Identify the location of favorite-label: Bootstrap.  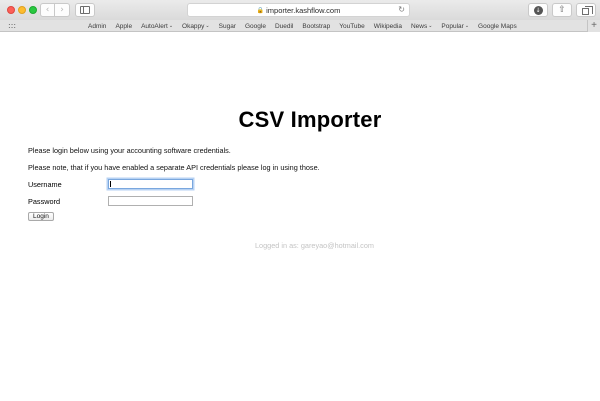
(316, 26).